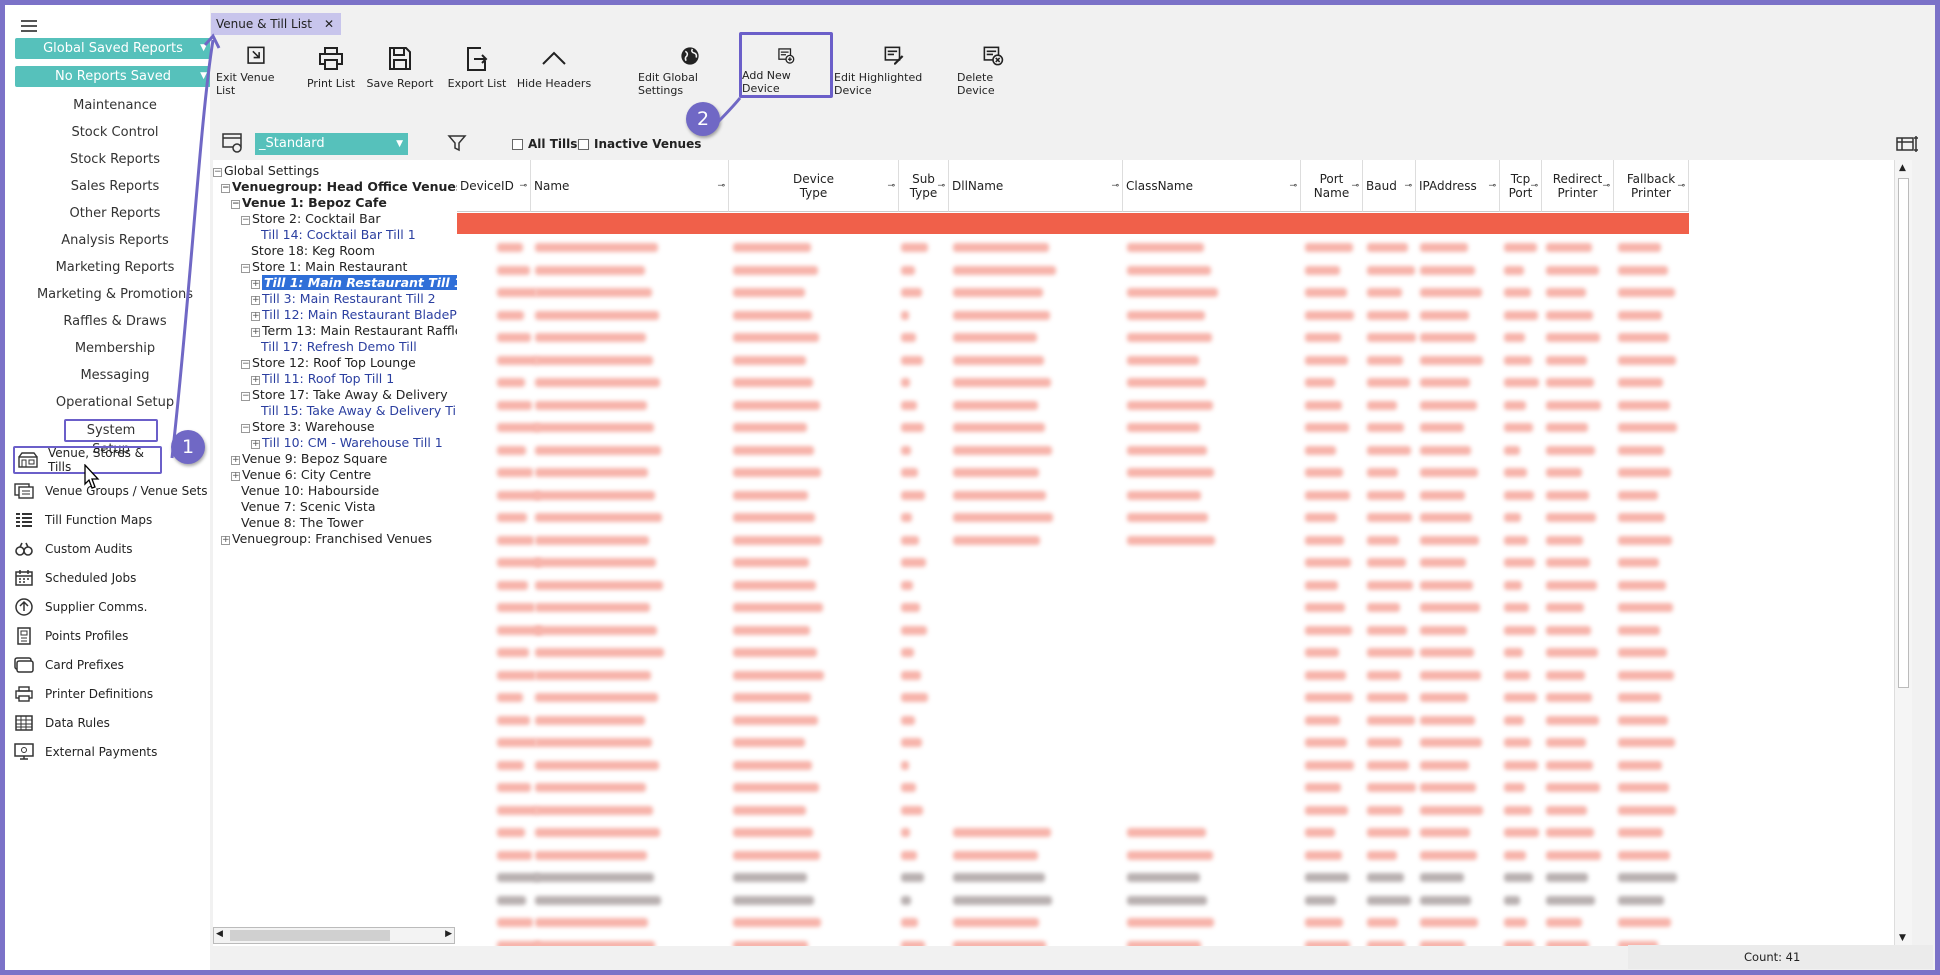 The height and width of the screenshot is (975, 1940). What do you see at coordinates (115, 375) in the screenshot?
I see `menu-messaging: Messaging` at bounding box center [115, 375].